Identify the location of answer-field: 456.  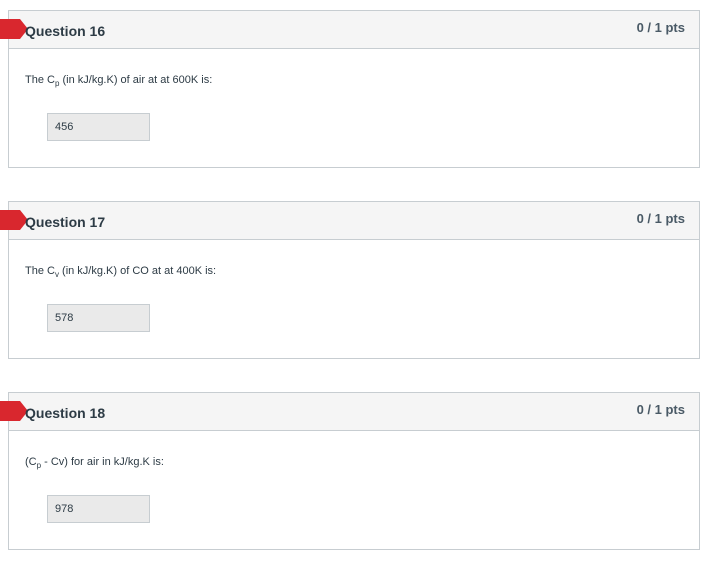
(98, 127).